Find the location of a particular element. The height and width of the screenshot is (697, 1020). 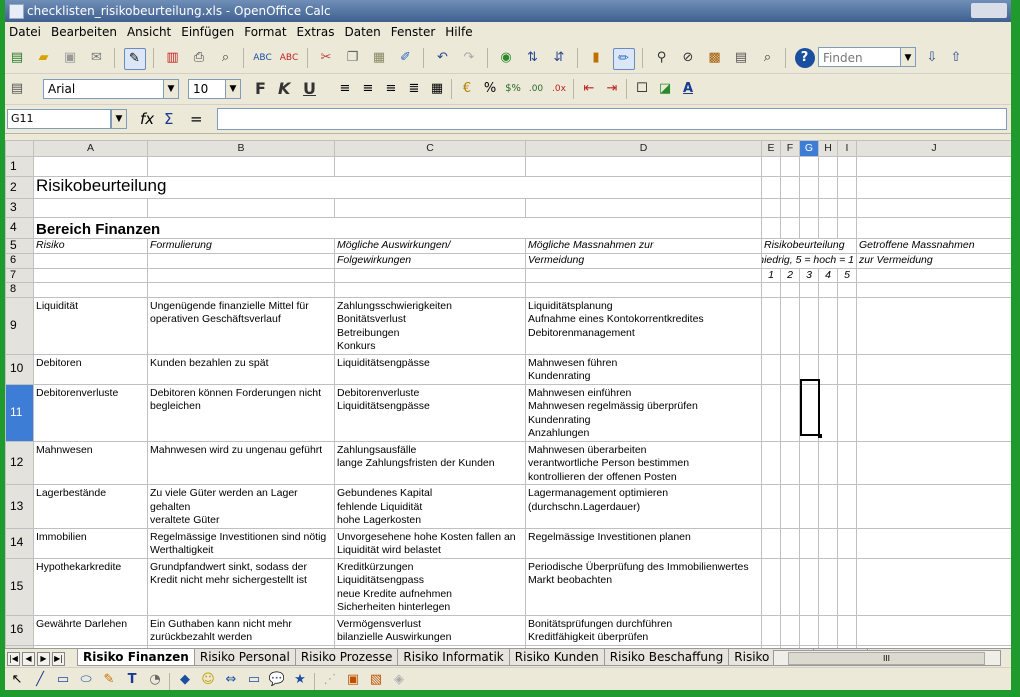

select-arrow-icon: ↖ is located at coordinates (17, 680).